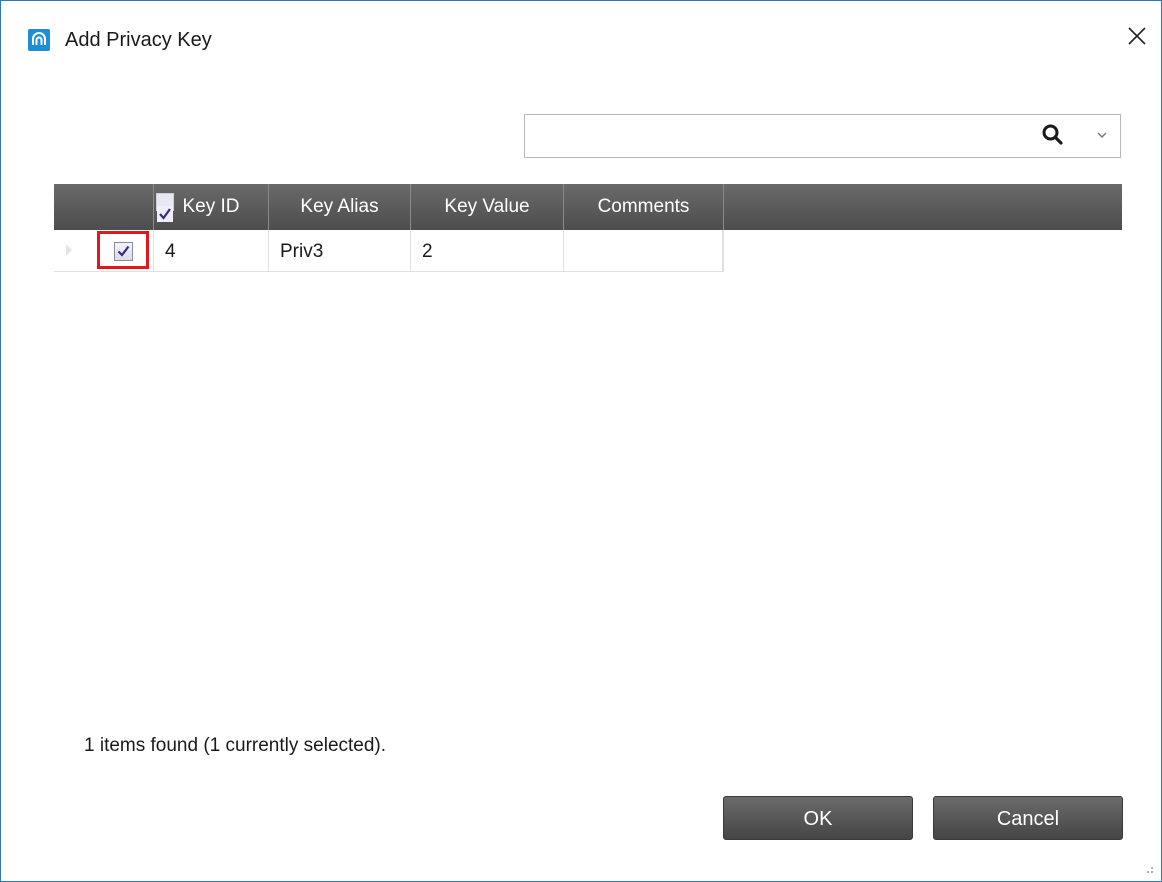  I want to click on search-input, so click(783, 137).